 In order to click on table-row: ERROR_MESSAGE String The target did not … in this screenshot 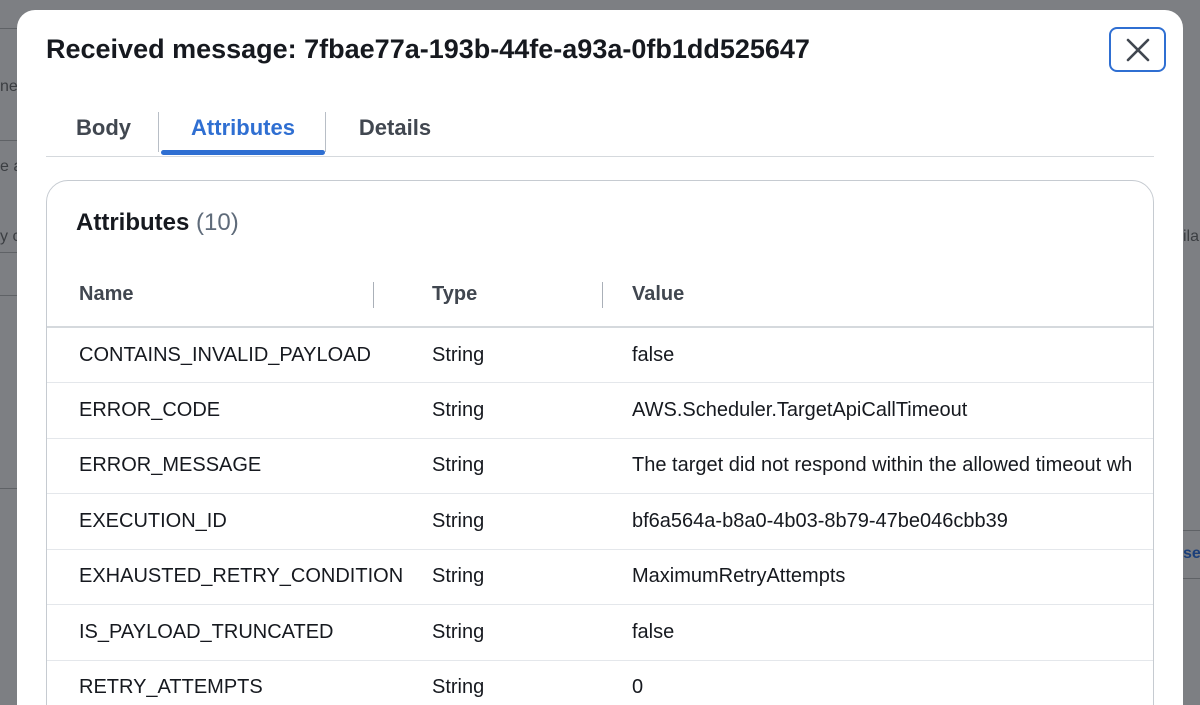, I will do `click(600, 466)`.